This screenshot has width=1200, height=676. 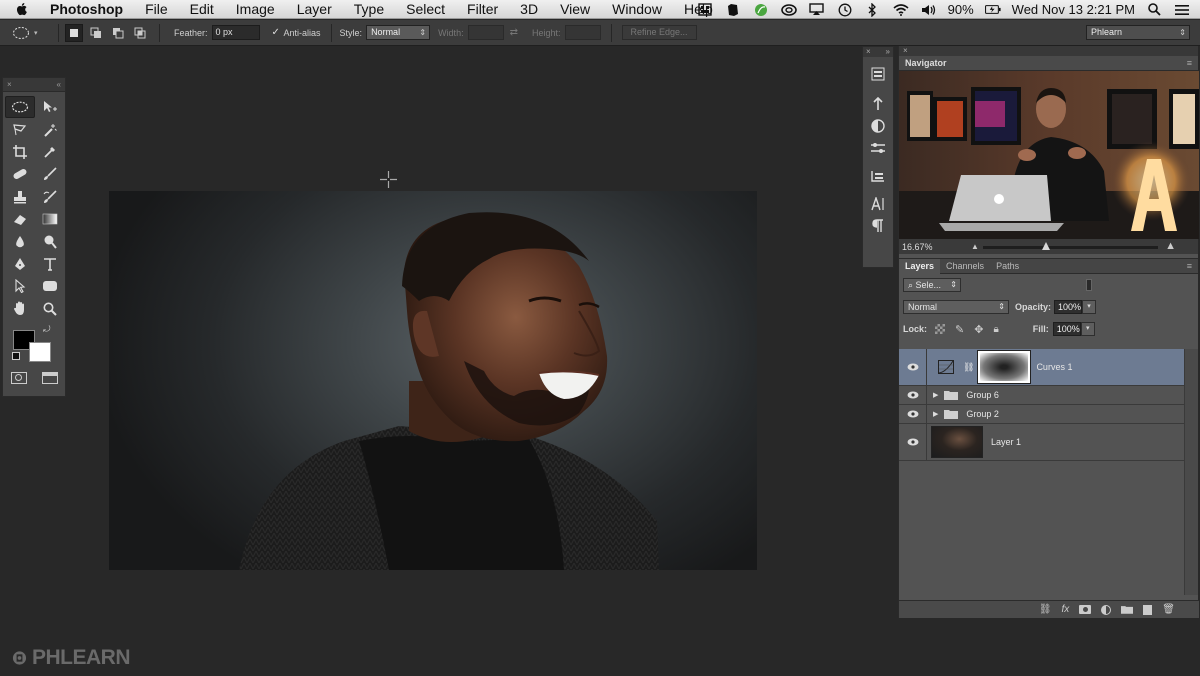 I want to click on elliptical-marquee-tool, so click(x=20, y=107).